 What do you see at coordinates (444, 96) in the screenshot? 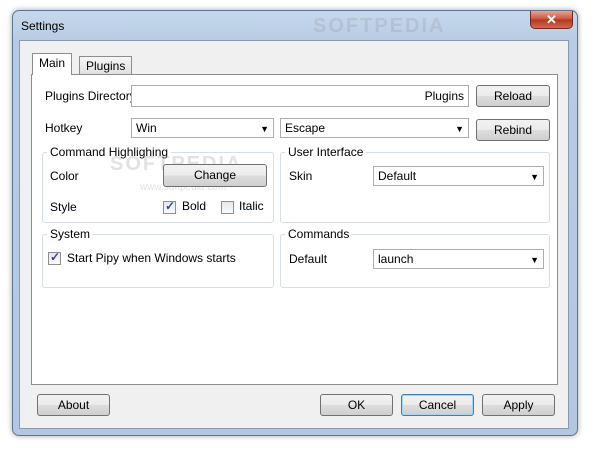
I see `plugins-directory-value: Plugins` at bounding box center [444, 96].